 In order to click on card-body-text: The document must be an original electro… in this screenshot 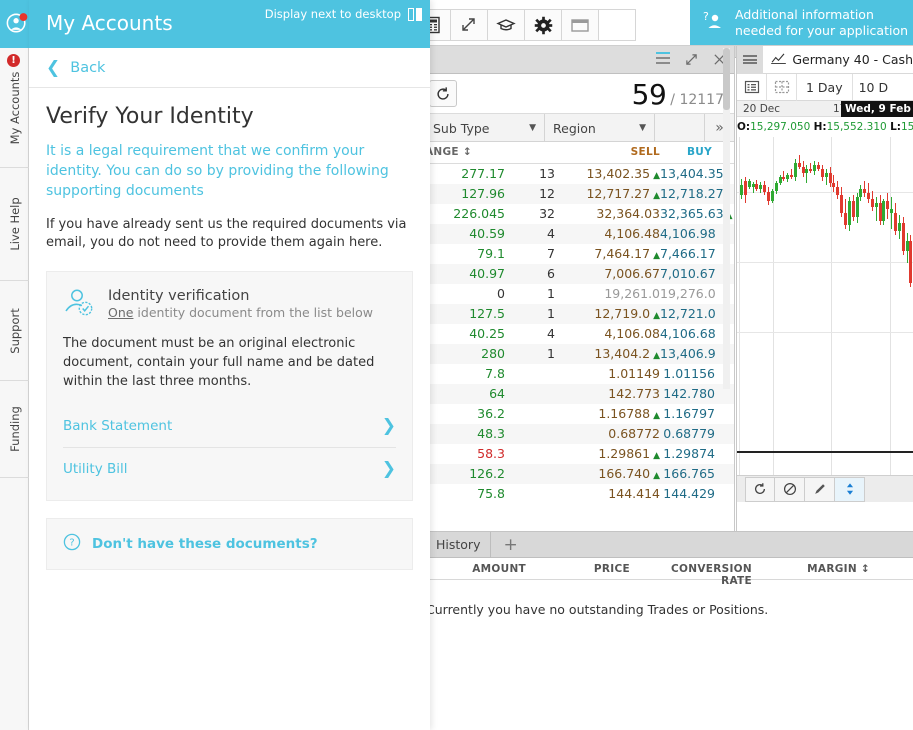, I will do `click(219, 362)`.